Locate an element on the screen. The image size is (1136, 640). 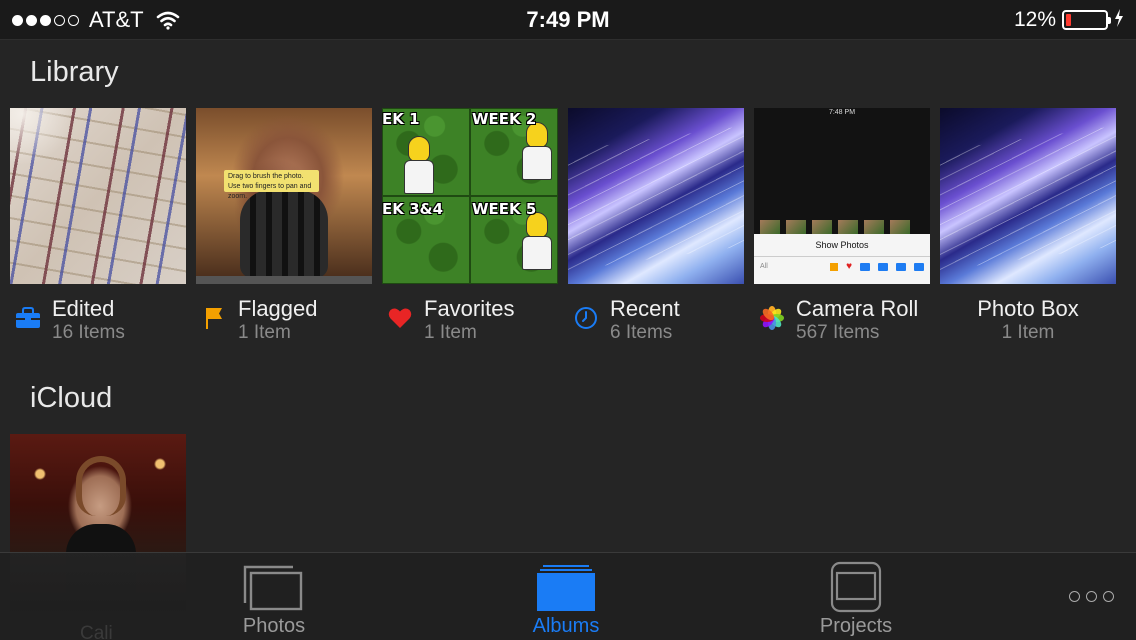
clock-icon is located at coordinates (586, 318).